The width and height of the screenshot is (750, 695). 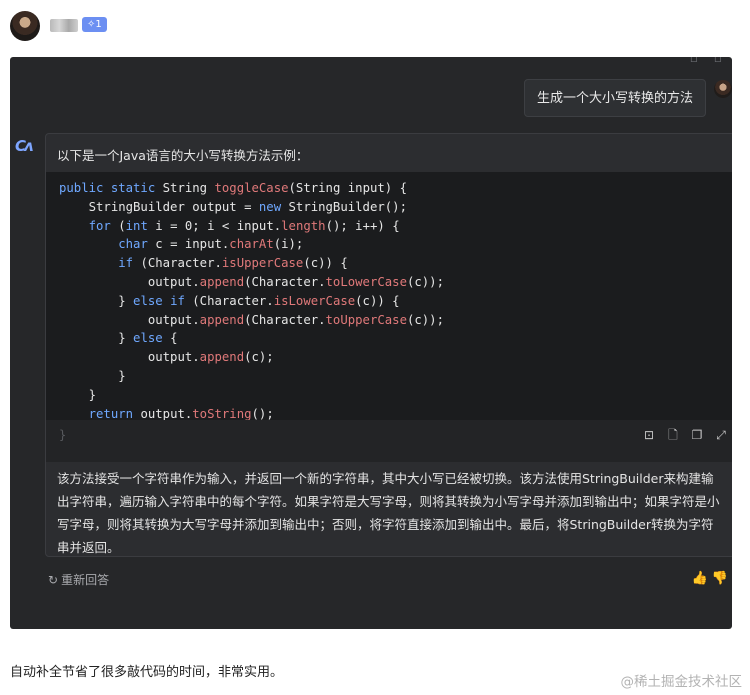 What do you see at coordinates (721, 435) in the screenshot?
I see `expand-icon: ⤢` at bounding box center [721, 435].